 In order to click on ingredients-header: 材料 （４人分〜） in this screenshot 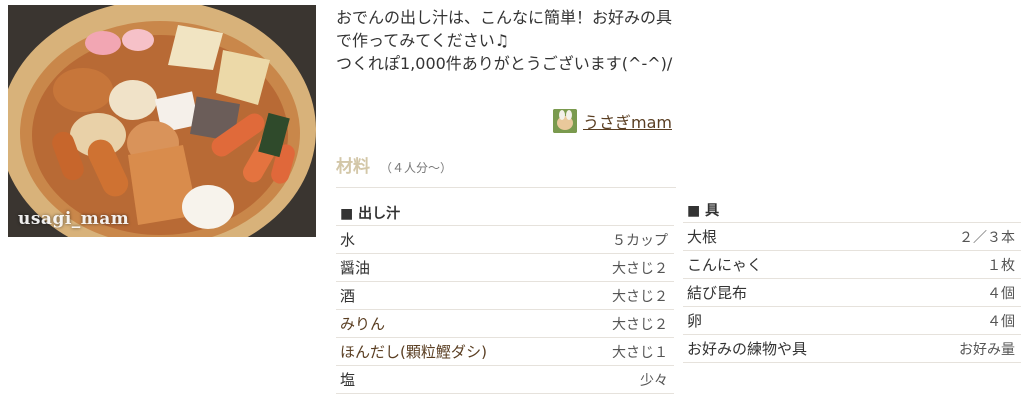, I will do `click(506, 170)`.